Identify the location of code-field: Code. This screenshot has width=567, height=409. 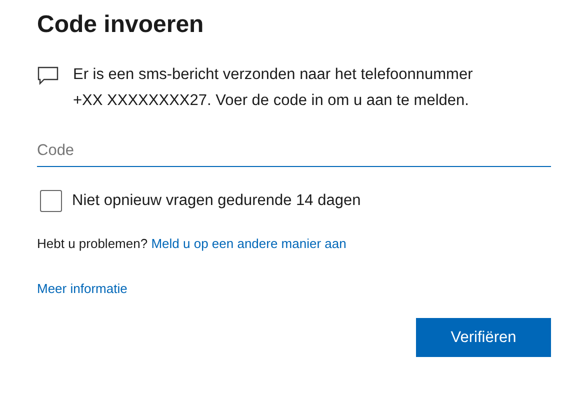
(294, 151).